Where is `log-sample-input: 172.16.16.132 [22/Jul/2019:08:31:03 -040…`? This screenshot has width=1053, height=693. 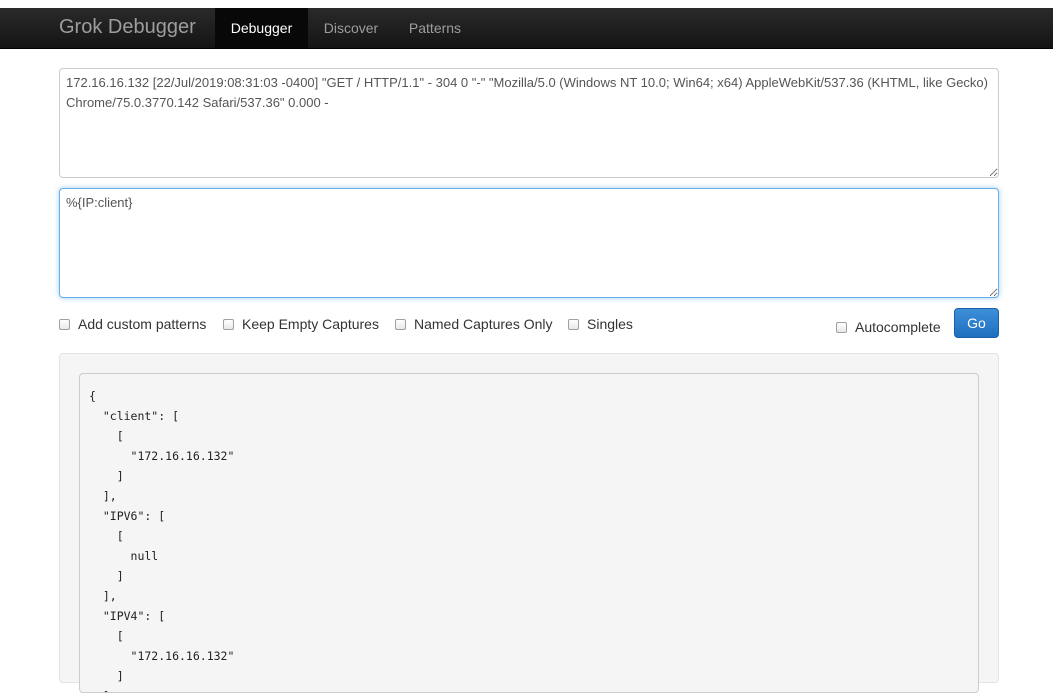 log-sample-input: 172.16.16.132 [22/Jul/2019:08:31:03 -040… is located at coordinates (529, 123).